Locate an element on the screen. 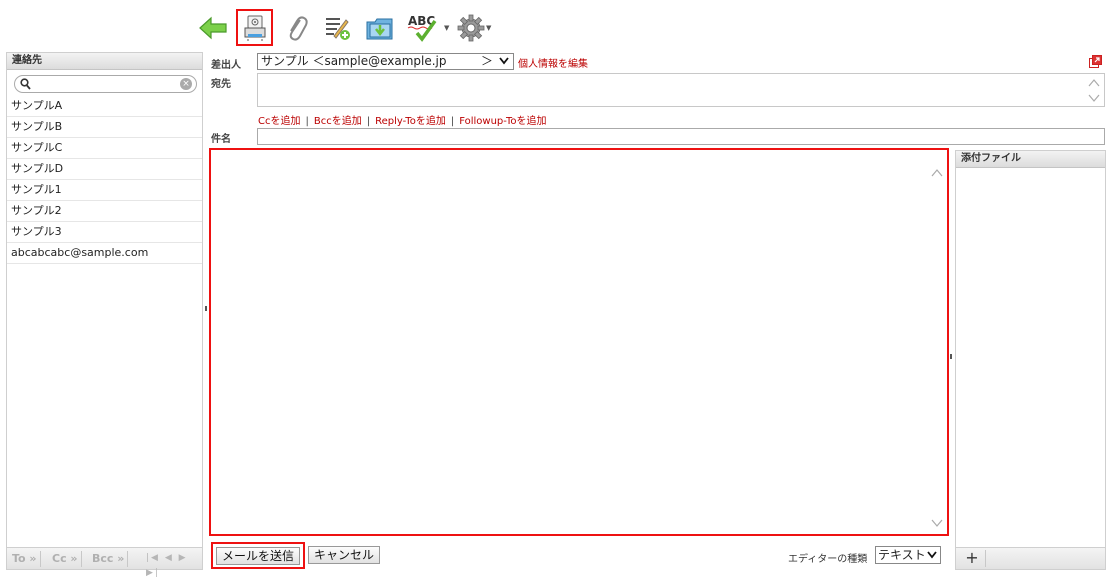 Image resolution: width=1114 pixels, height=581 pixels. contacts-footer: To » Cc » Bcc » |◀ ◀ ▶ ▶| is located at coordinates (104, 562).